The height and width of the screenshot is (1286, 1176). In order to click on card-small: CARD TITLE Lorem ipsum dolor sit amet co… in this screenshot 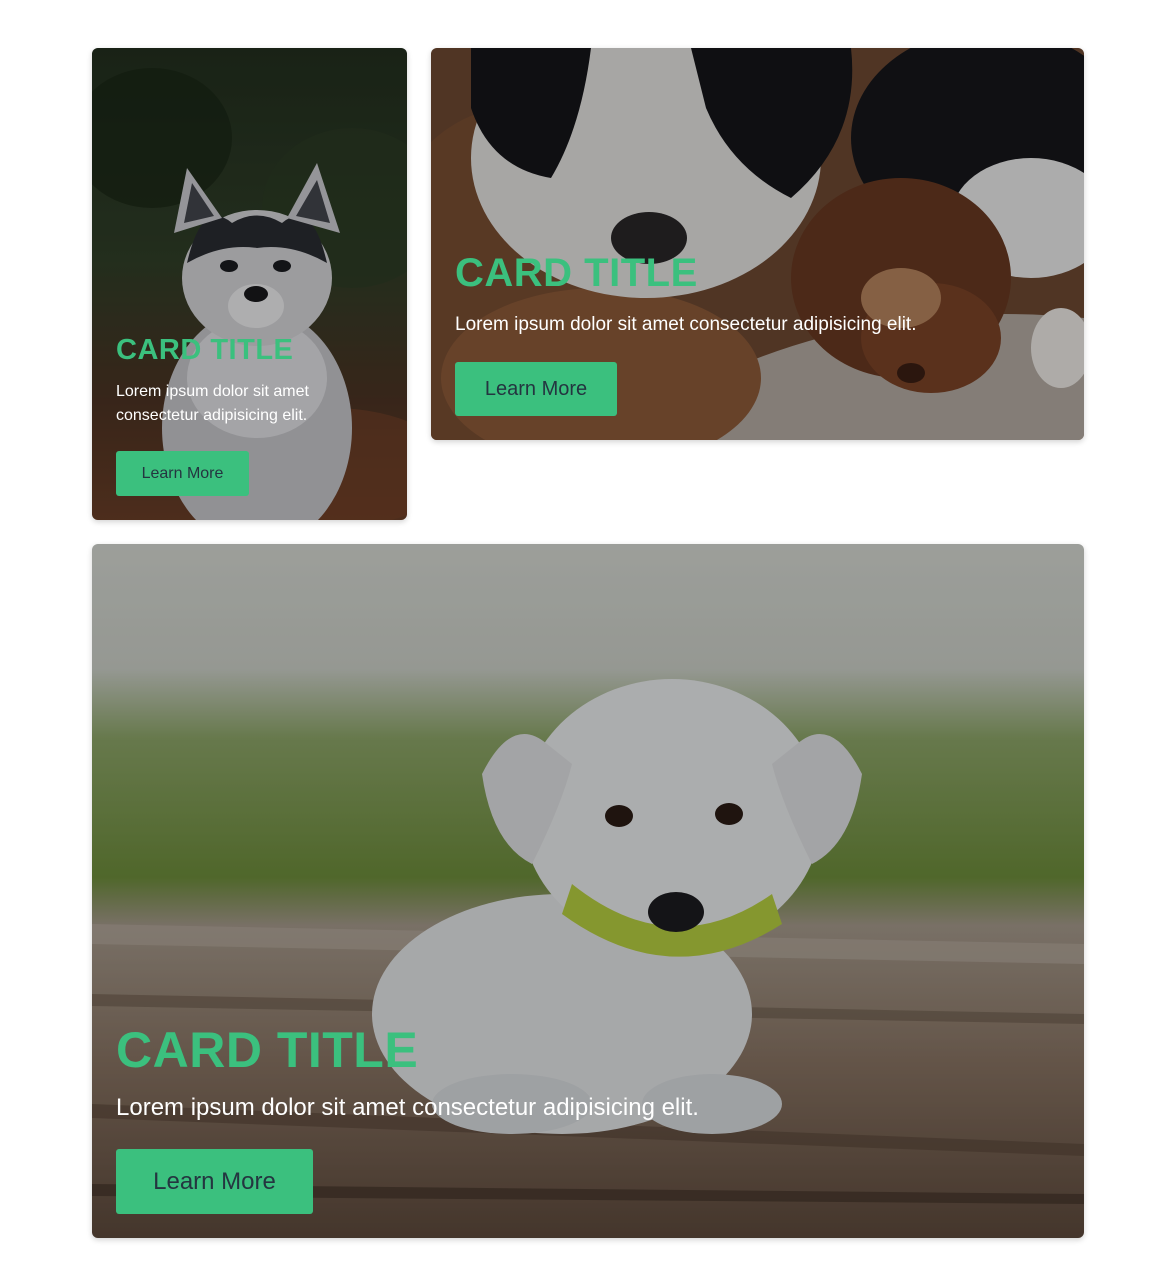, I will do `click(249, 284)`.